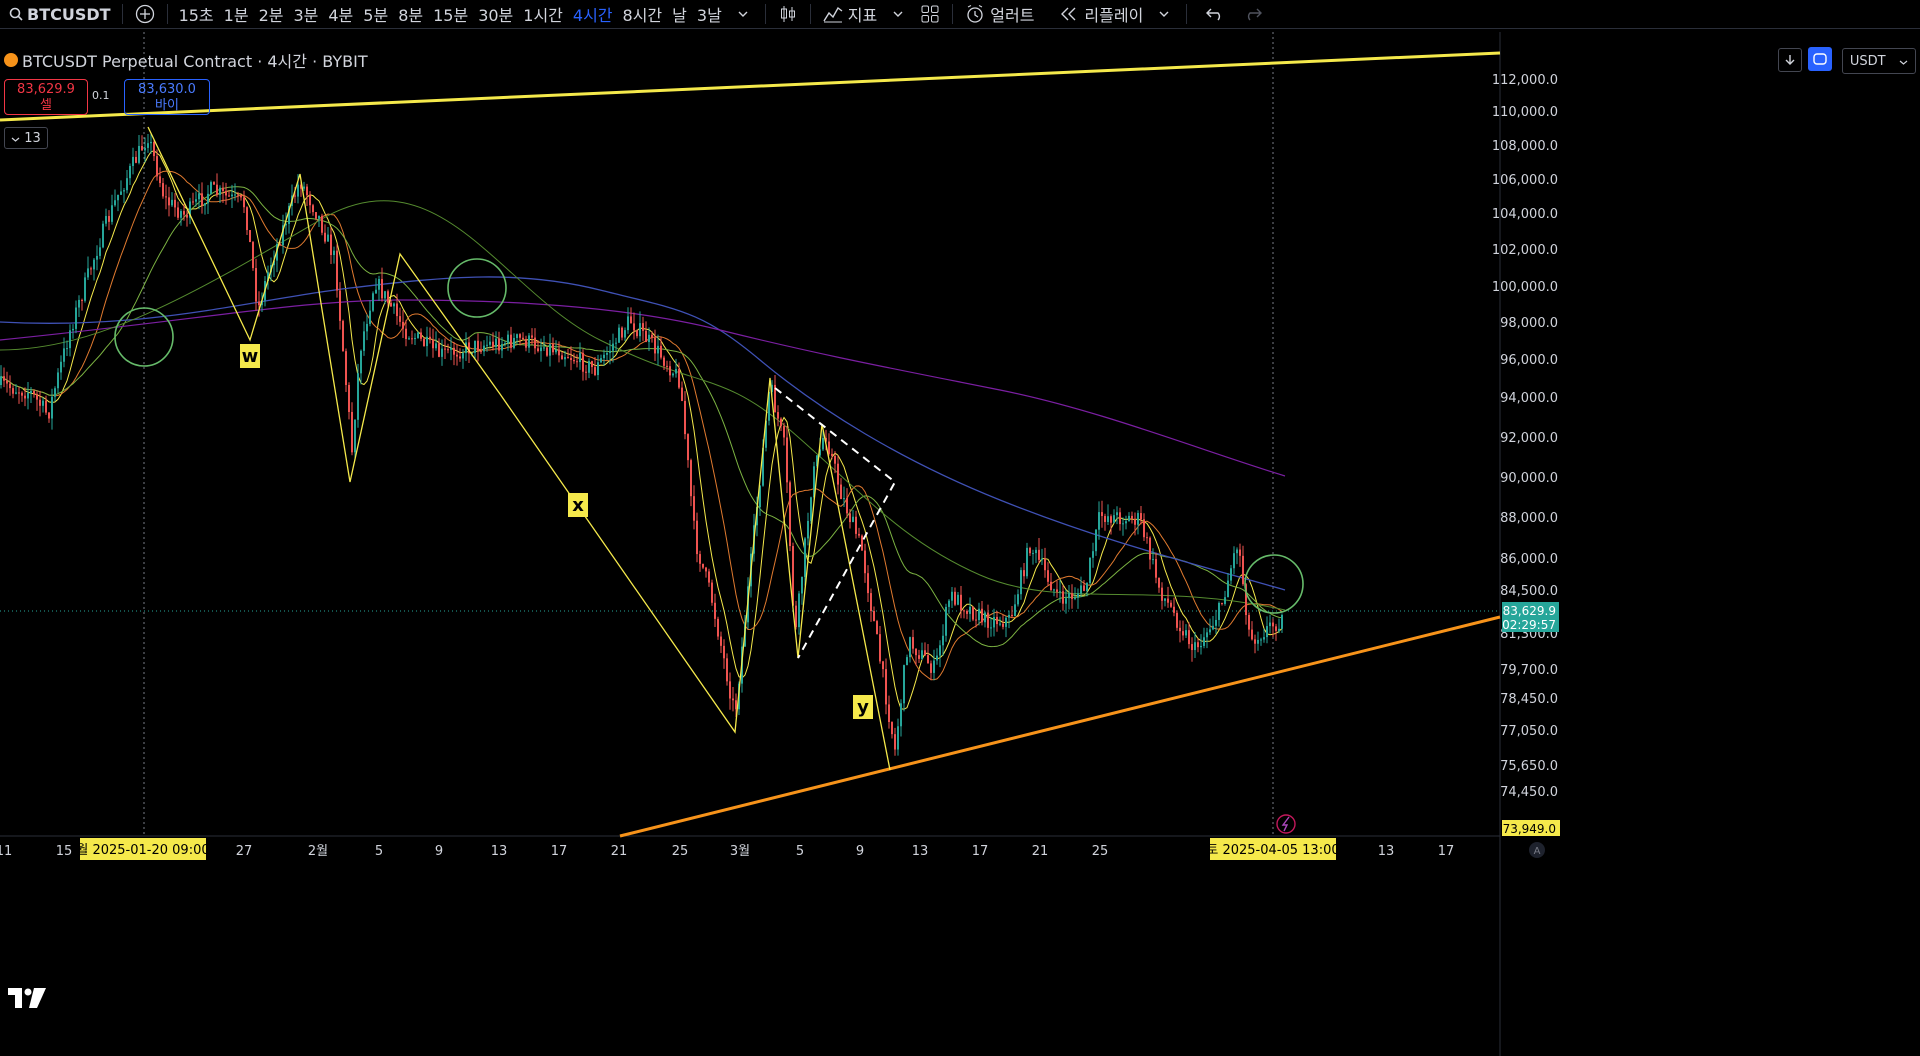 The image size is (1920, 1056). Describe the element at coordinates (1525, 214) in the screenshot. I see `price-axis-tick: 104,000.0` at that location.